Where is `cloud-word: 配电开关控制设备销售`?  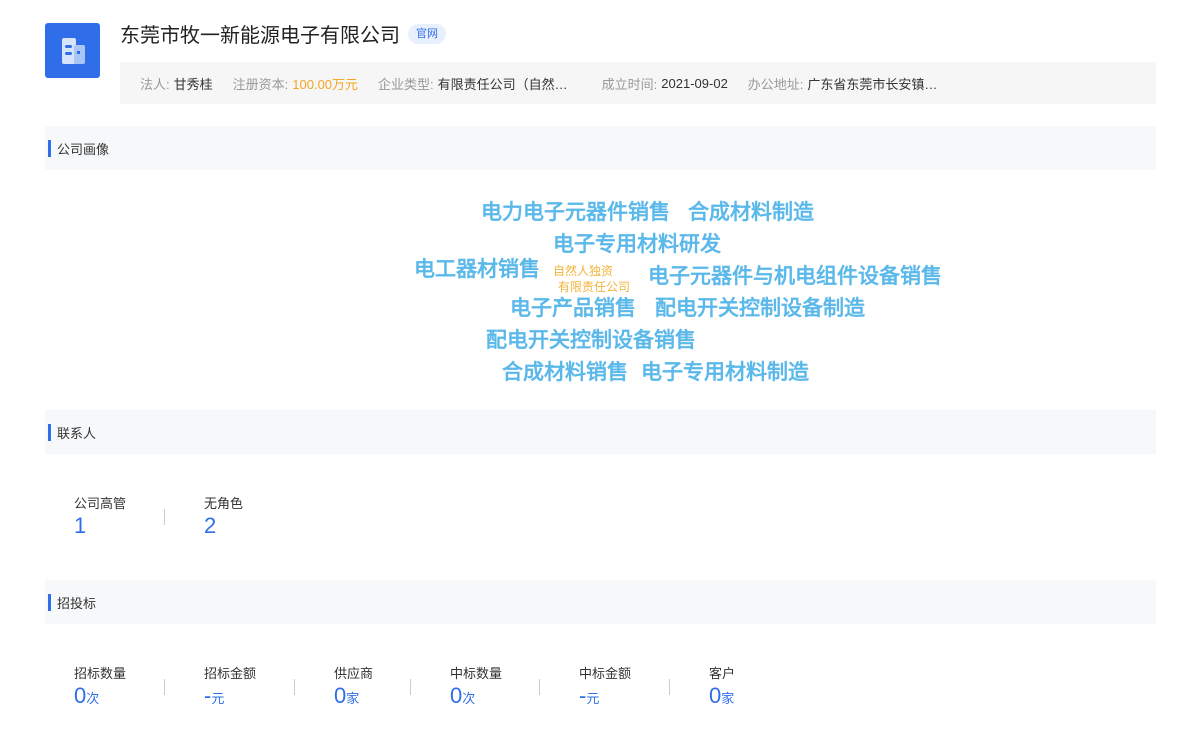
cloud-word: 配电开关控制设备销售 is located at coordinates (591, 341).